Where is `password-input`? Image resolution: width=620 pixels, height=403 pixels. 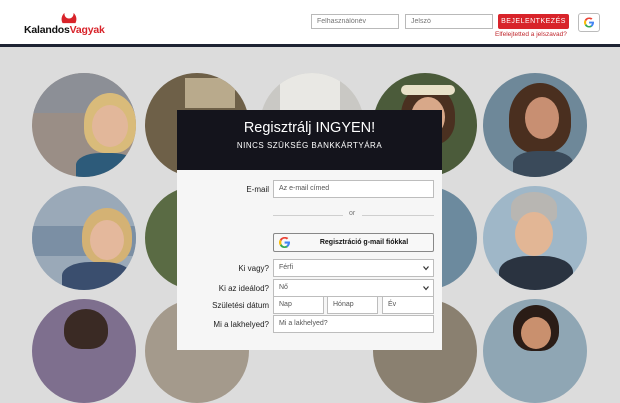 password-input is located at coordinates (449, 21).